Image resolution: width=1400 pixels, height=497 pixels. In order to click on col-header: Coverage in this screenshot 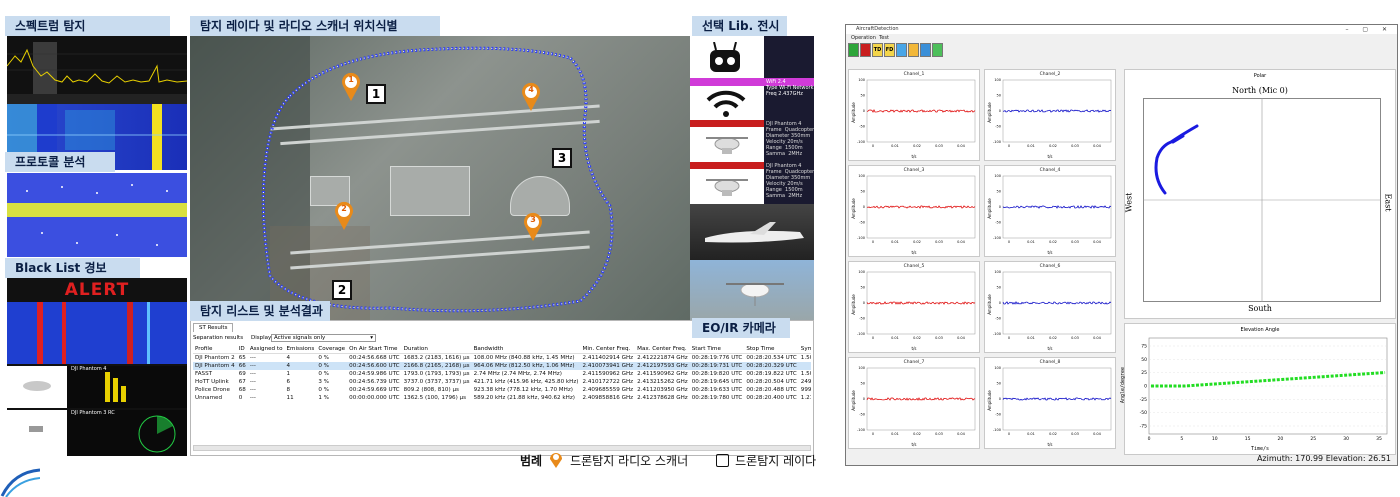, I will do `click(332, 349)`.